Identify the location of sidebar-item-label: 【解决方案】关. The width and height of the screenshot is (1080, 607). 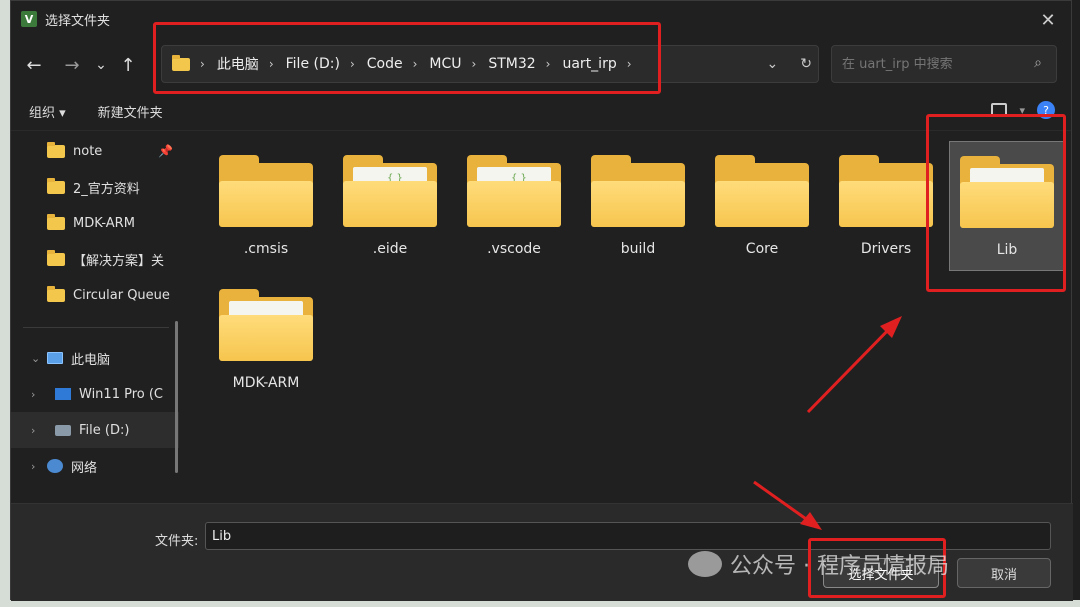
(119, 261).